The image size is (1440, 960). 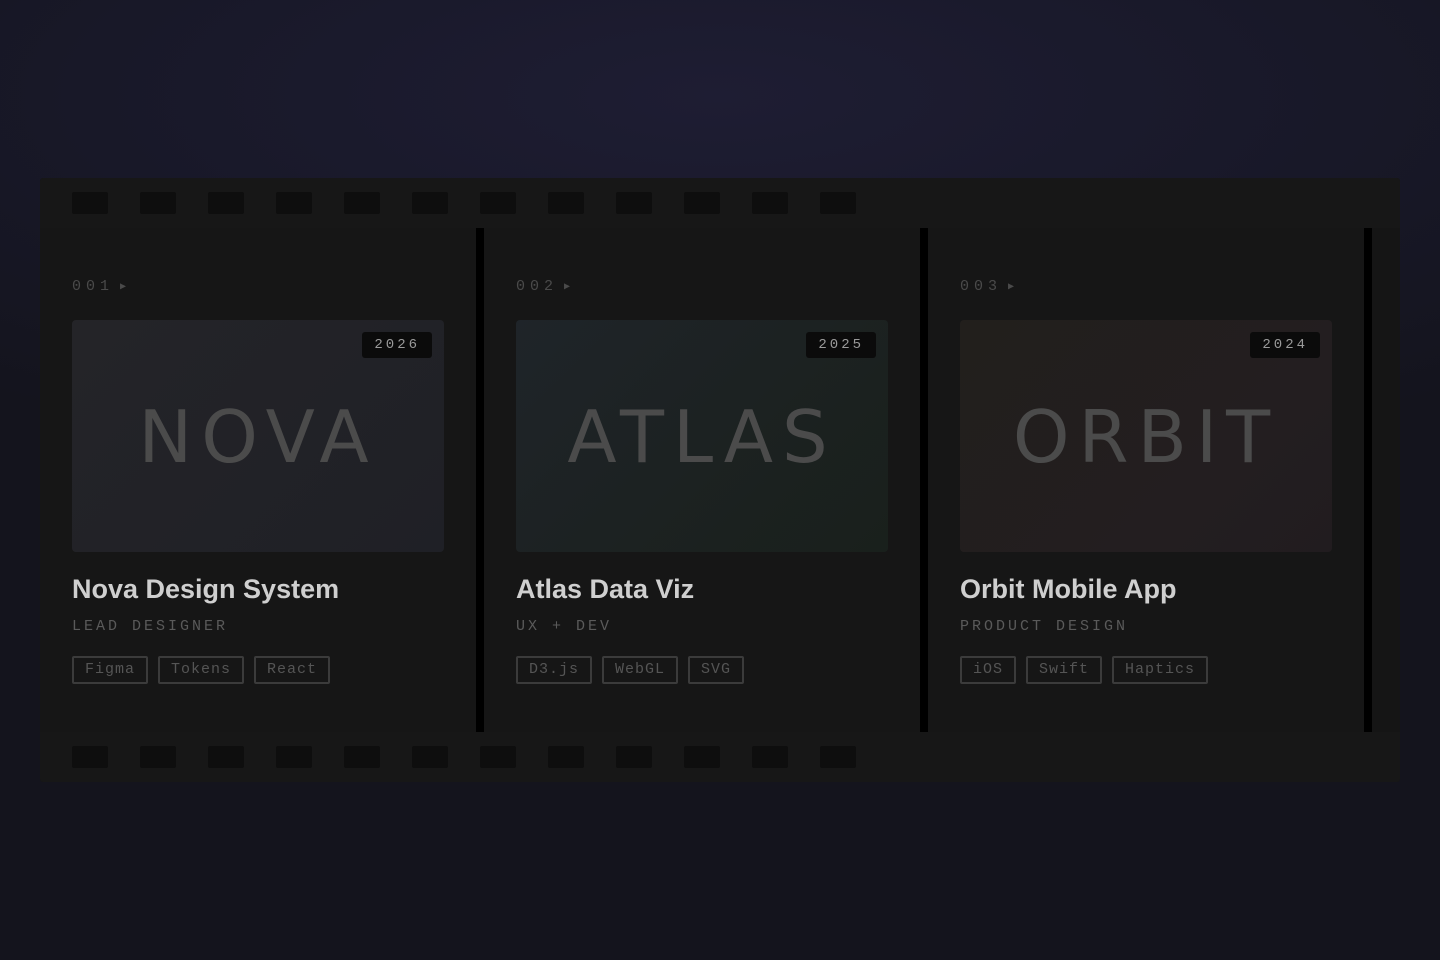 What do you see at coordinates (292, 670) in the screenshot?
I see `tag: React` at bounding box center [292, 670].